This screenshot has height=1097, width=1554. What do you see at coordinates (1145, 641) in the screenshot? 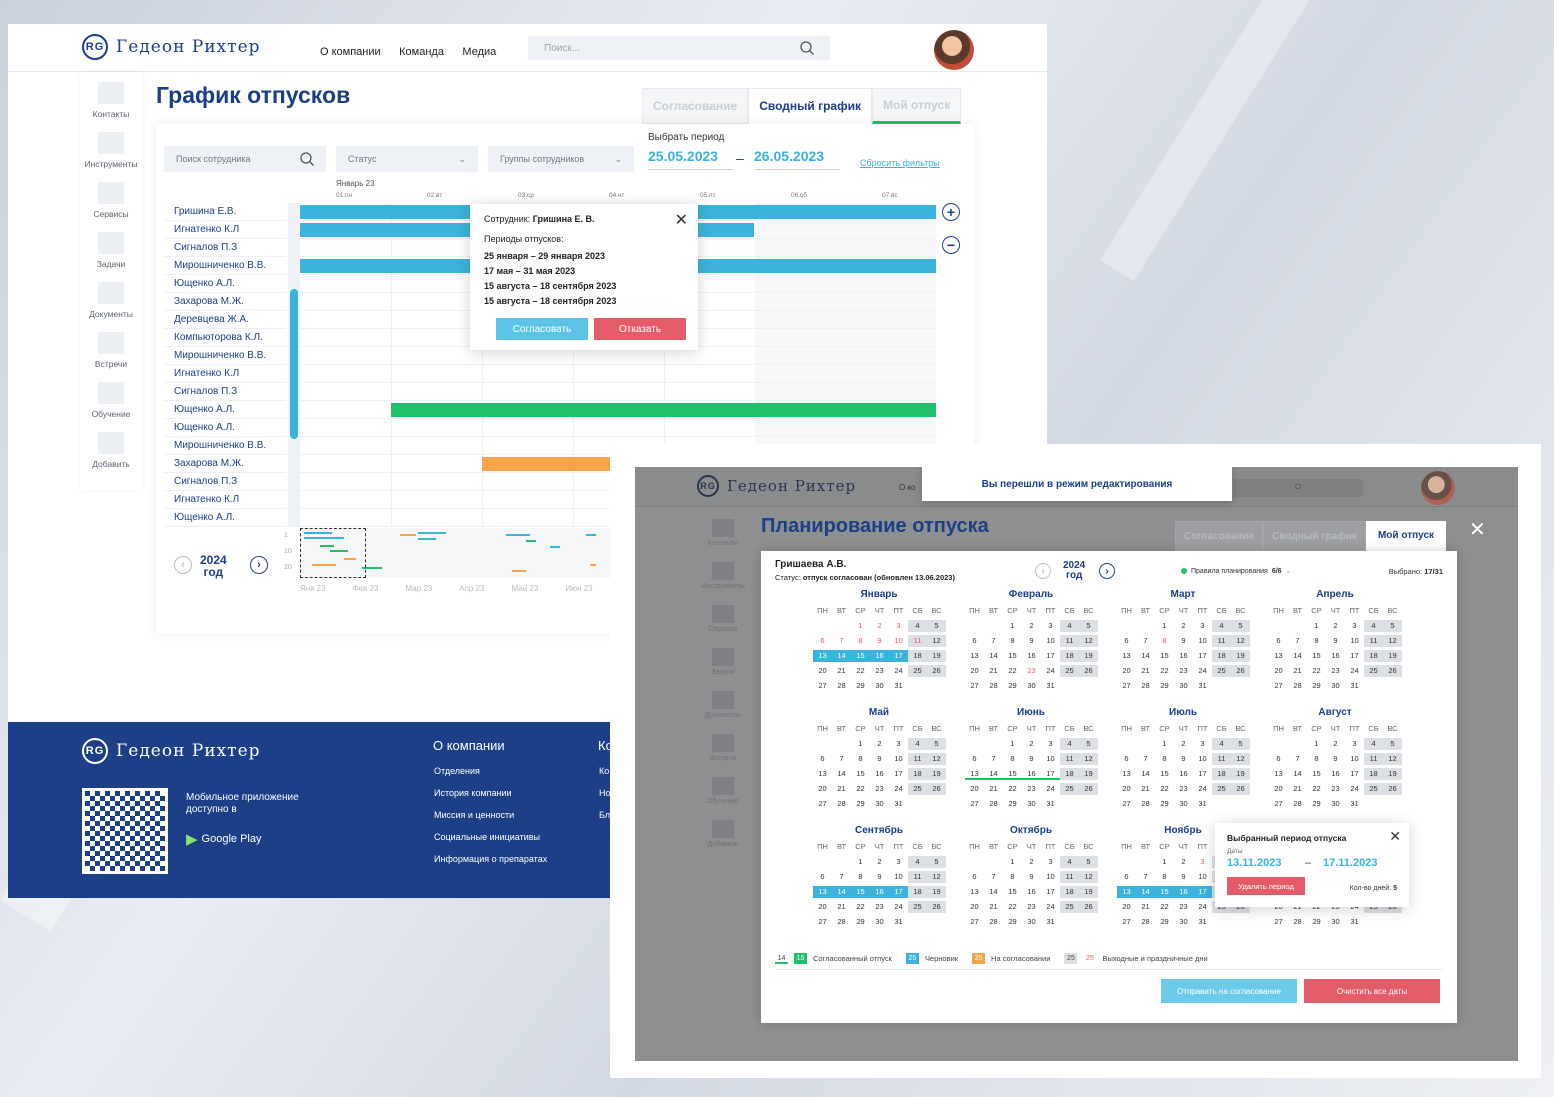
I see `day-cell: 7` at bounding box center [1145, 641].